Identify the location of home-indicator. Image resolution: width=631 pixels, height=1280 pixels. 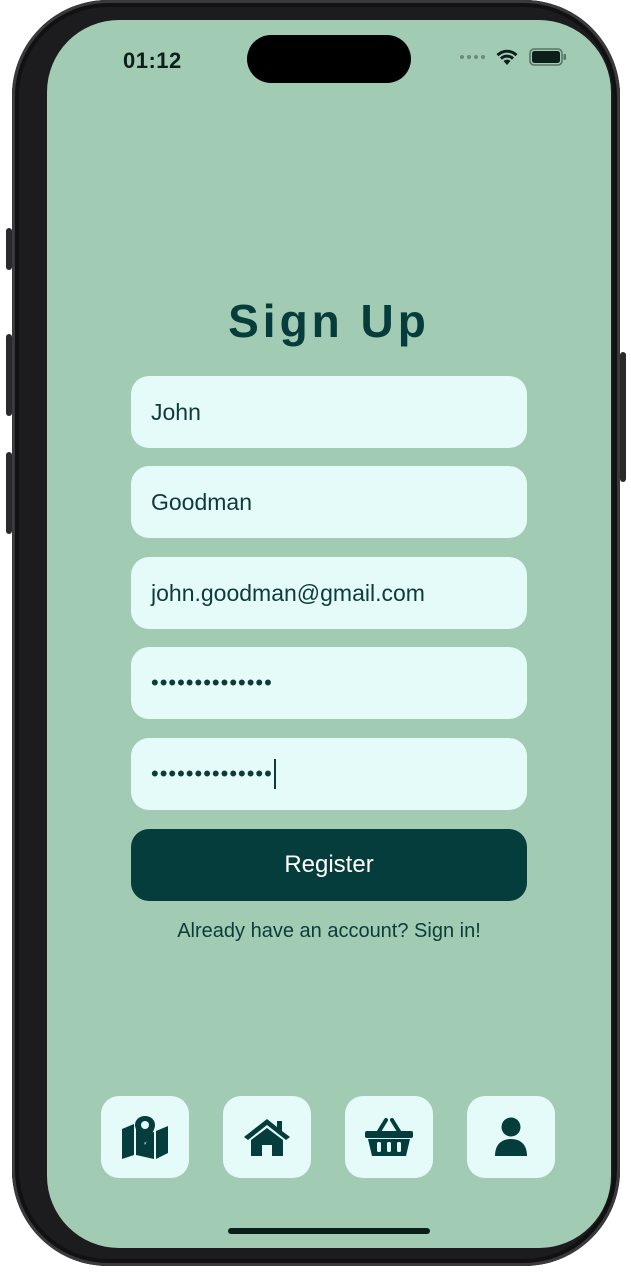
(329, 1231).